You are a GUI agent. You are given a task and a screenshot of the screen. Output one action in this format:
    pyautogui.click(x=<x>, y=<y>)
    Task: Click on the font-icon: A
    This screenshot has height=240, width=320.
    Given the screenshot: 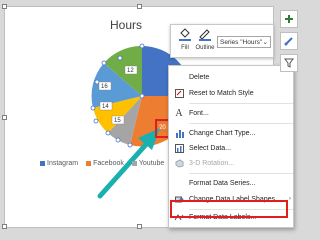 What is the action you would take?
    pyautogui.click(x=179, y=113)
    